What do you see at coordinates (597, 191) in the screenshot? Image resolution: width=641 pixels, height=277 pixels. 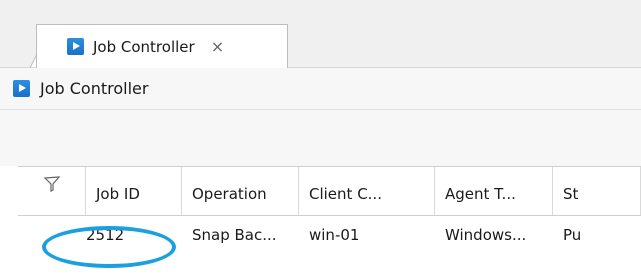 I see `column-header-status: St` at bounding box center [597, 191].